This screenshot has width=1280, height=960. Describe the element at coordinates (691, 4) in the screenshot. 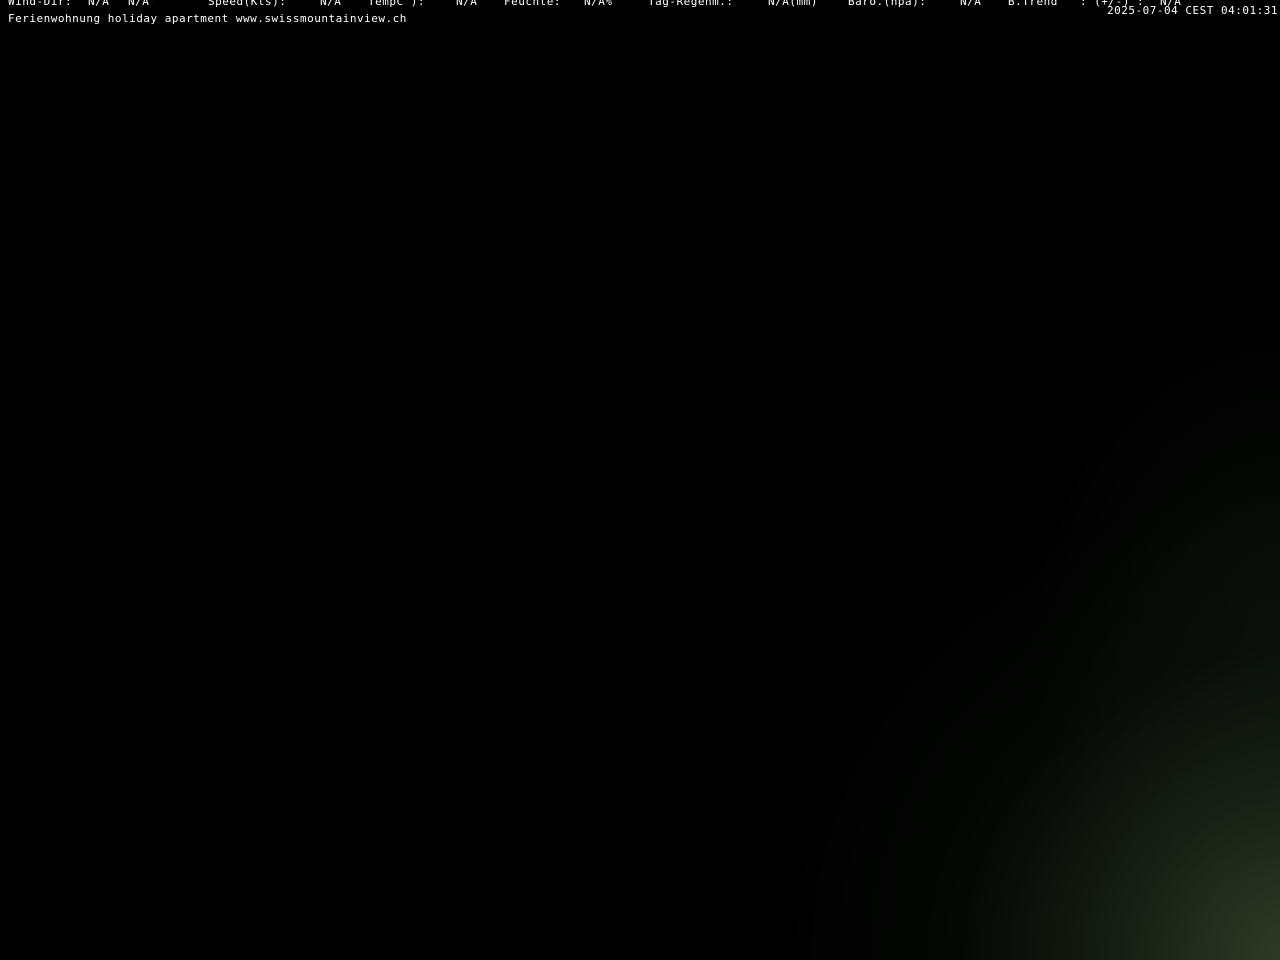

I see `rain-label: Tag-Regenm.:` at that location.